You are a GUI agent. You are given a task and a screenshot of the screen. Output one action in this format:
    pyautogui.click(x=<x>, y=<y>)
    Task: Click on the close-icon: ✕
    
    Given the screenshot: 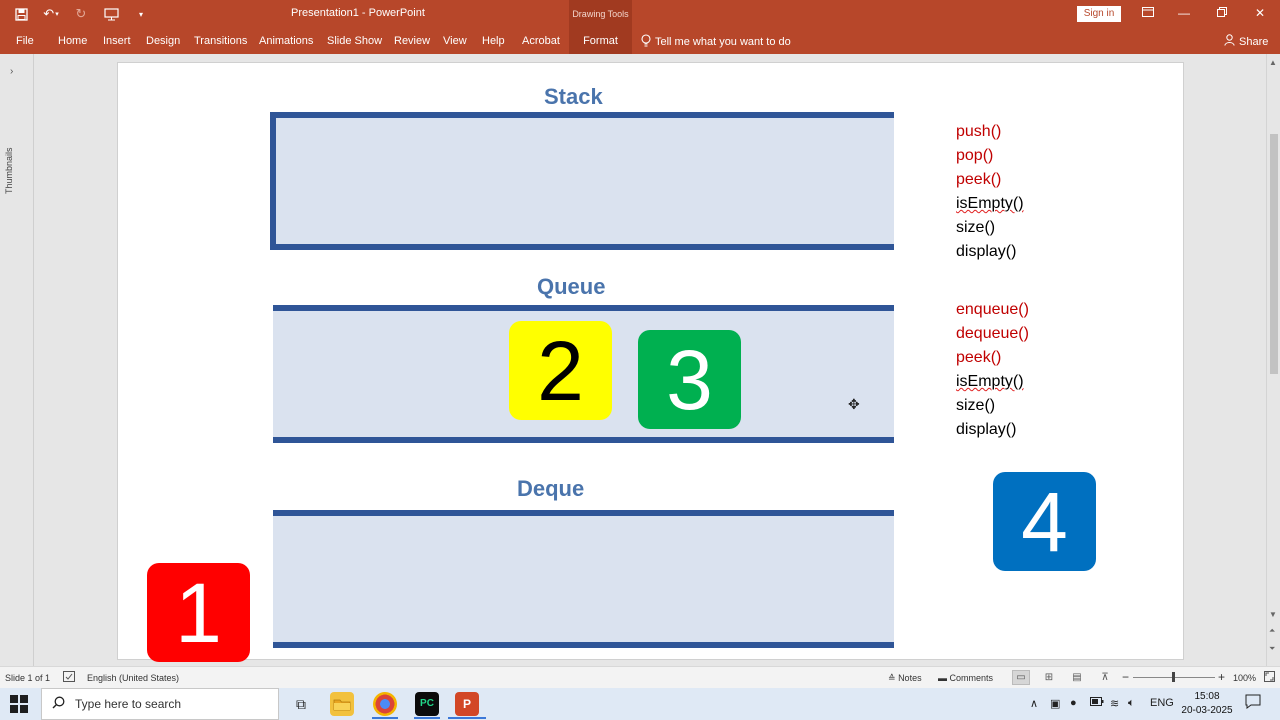 What is the action you would take?
    pyautogui.click(x=1260, y=13)
    